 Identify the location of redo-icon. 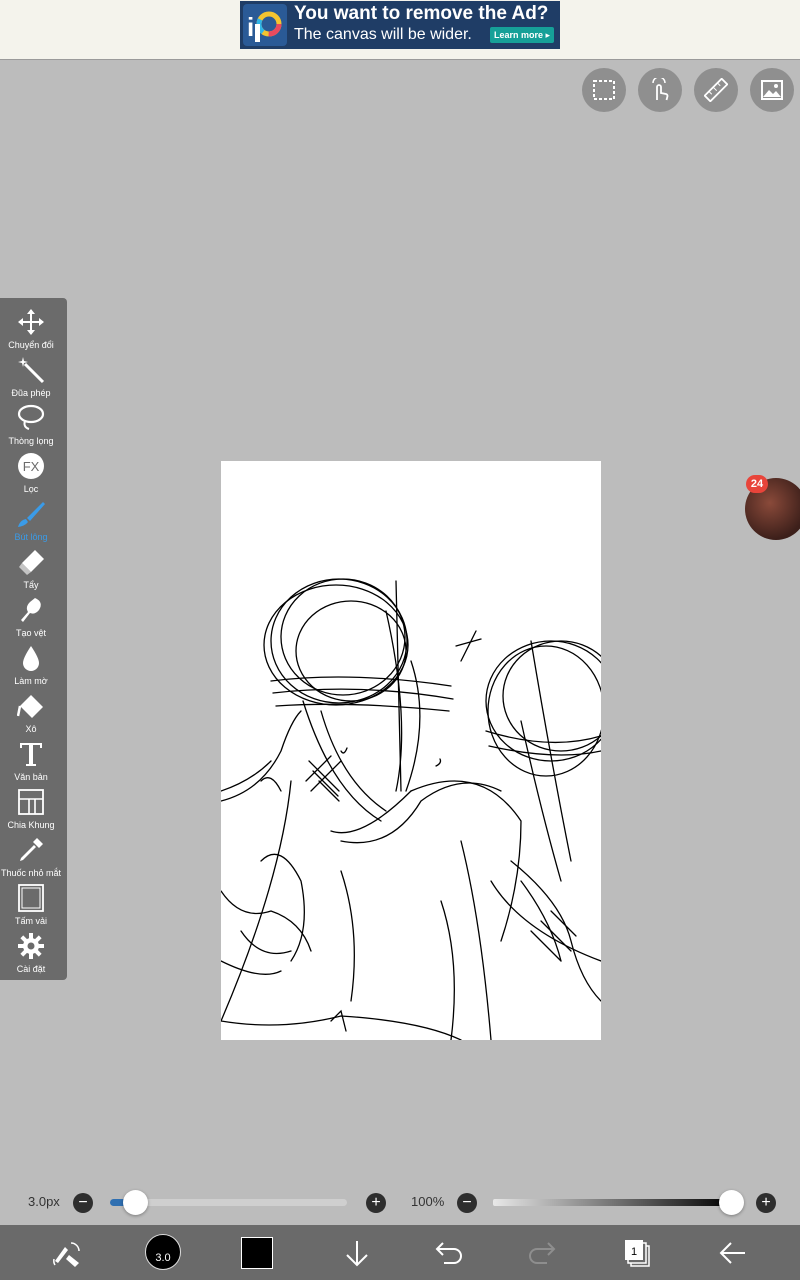
(542, 1253).